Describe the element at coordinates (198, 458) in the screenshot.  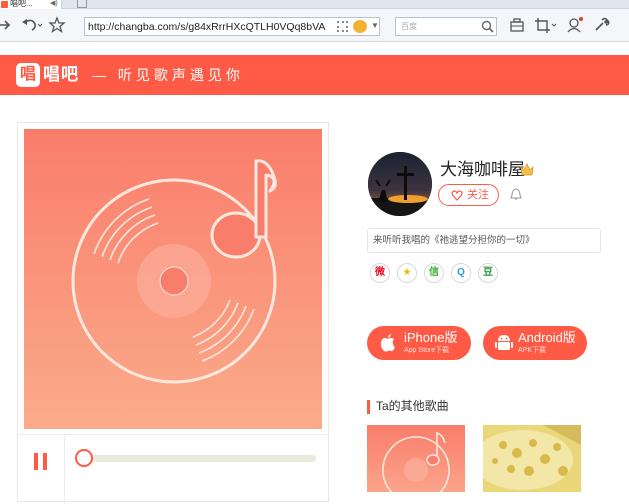
I see `progress-bar` at that location.